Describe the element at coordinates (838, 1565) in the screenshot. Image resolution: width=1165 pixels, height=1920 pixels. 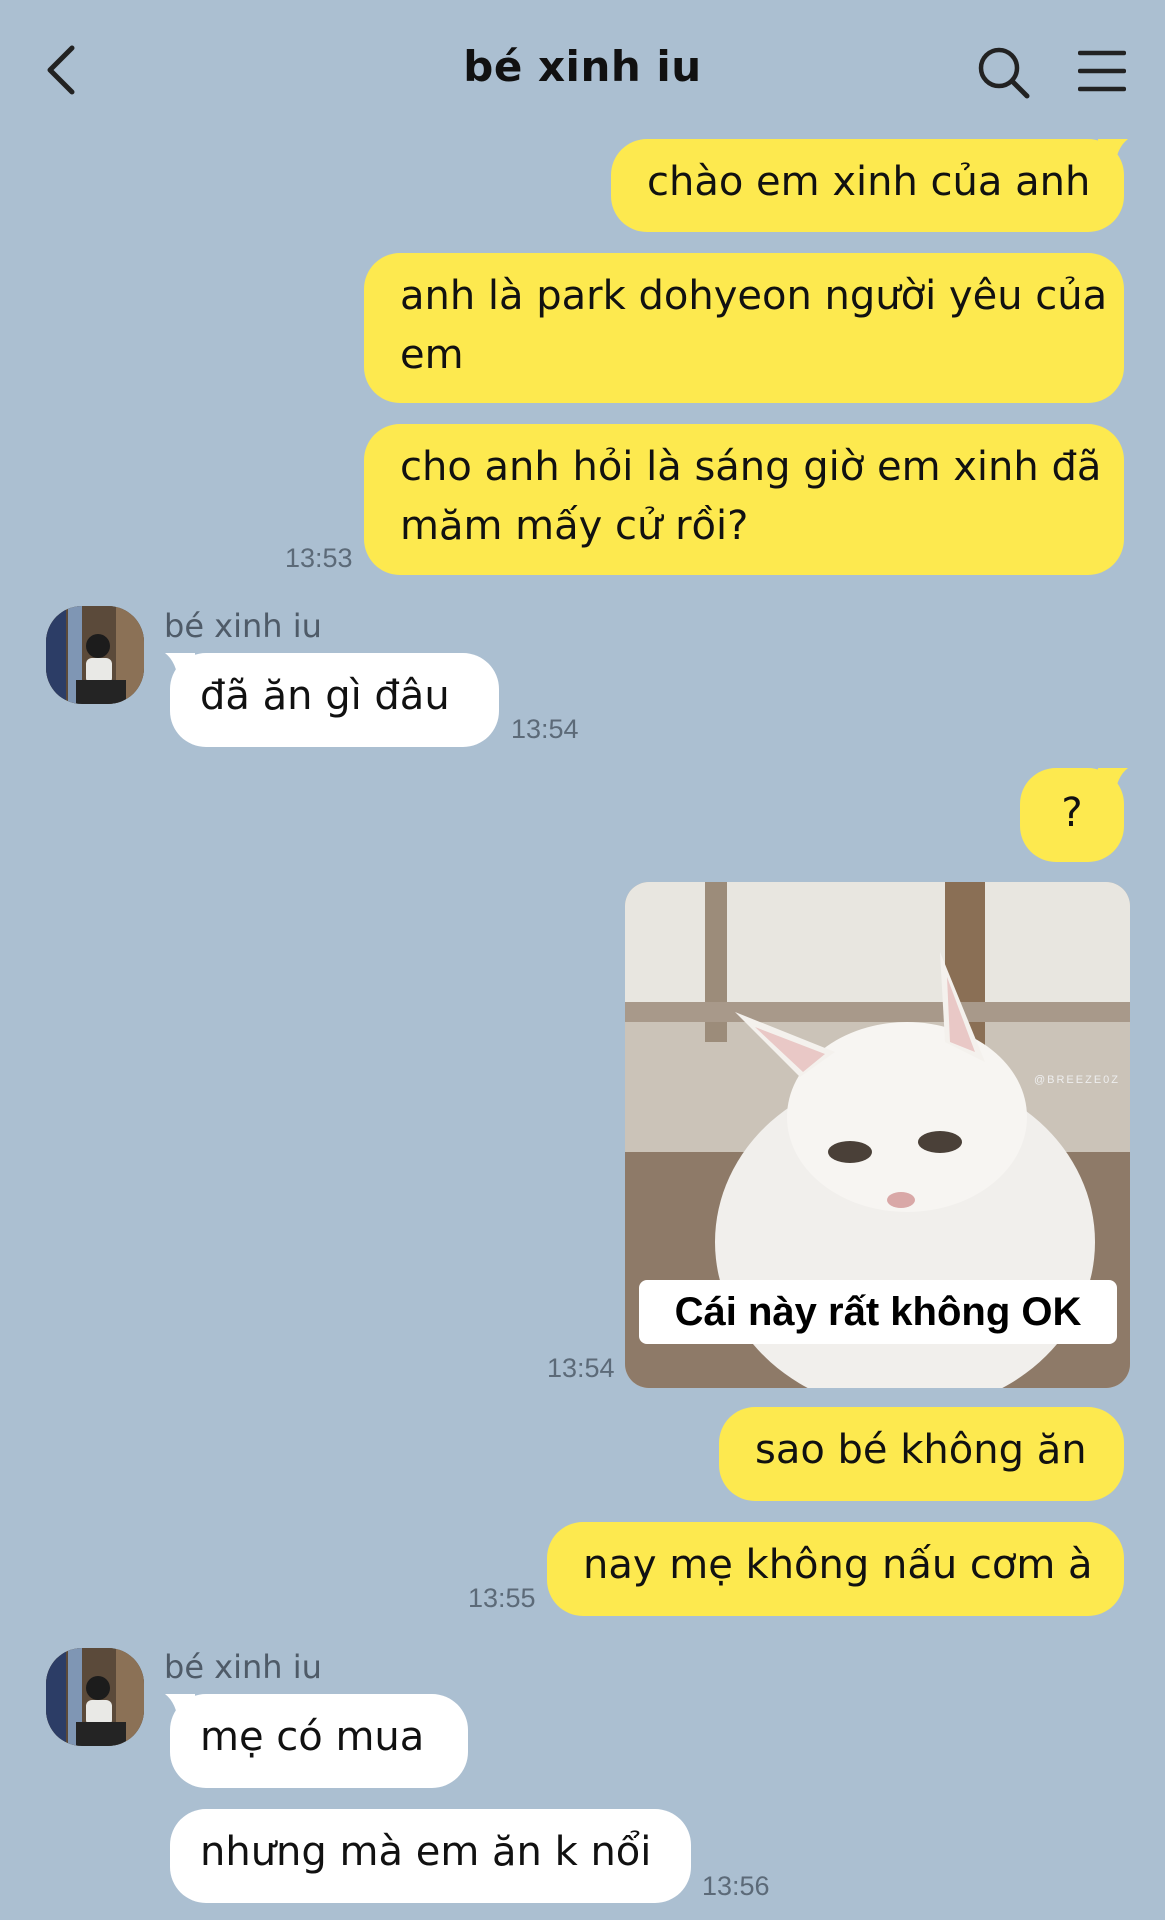
I see `message-text: nay mẹ không nấu cơm à` at that location.